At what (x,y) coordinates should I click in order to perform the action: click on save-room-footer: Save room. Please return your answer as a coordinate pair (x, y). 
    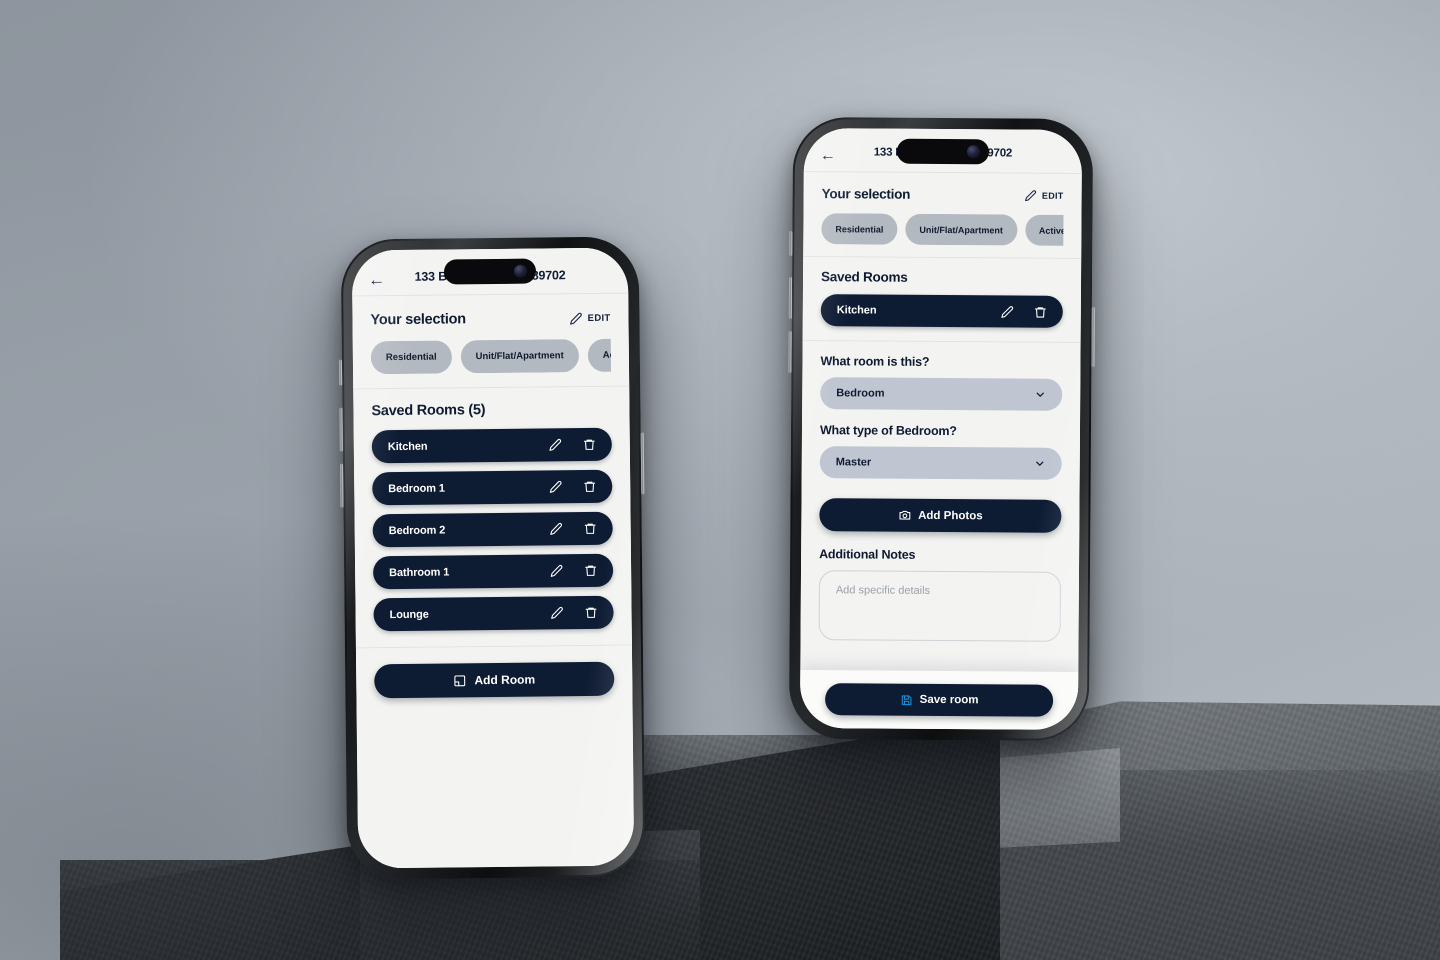
    Looking at the image, I should click on (939, 700).